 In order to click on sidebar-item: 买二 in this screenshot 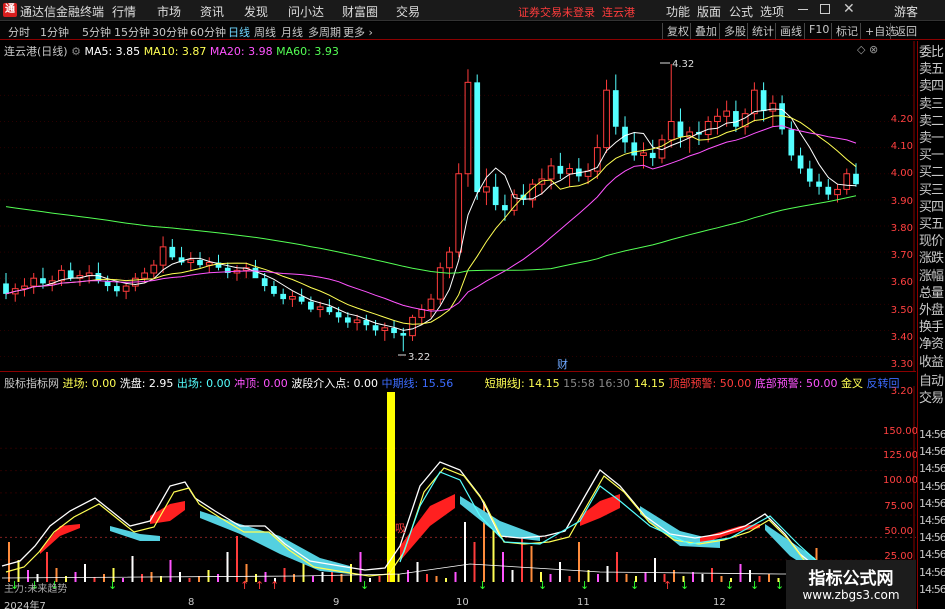, I will do `click(932, 172)`.